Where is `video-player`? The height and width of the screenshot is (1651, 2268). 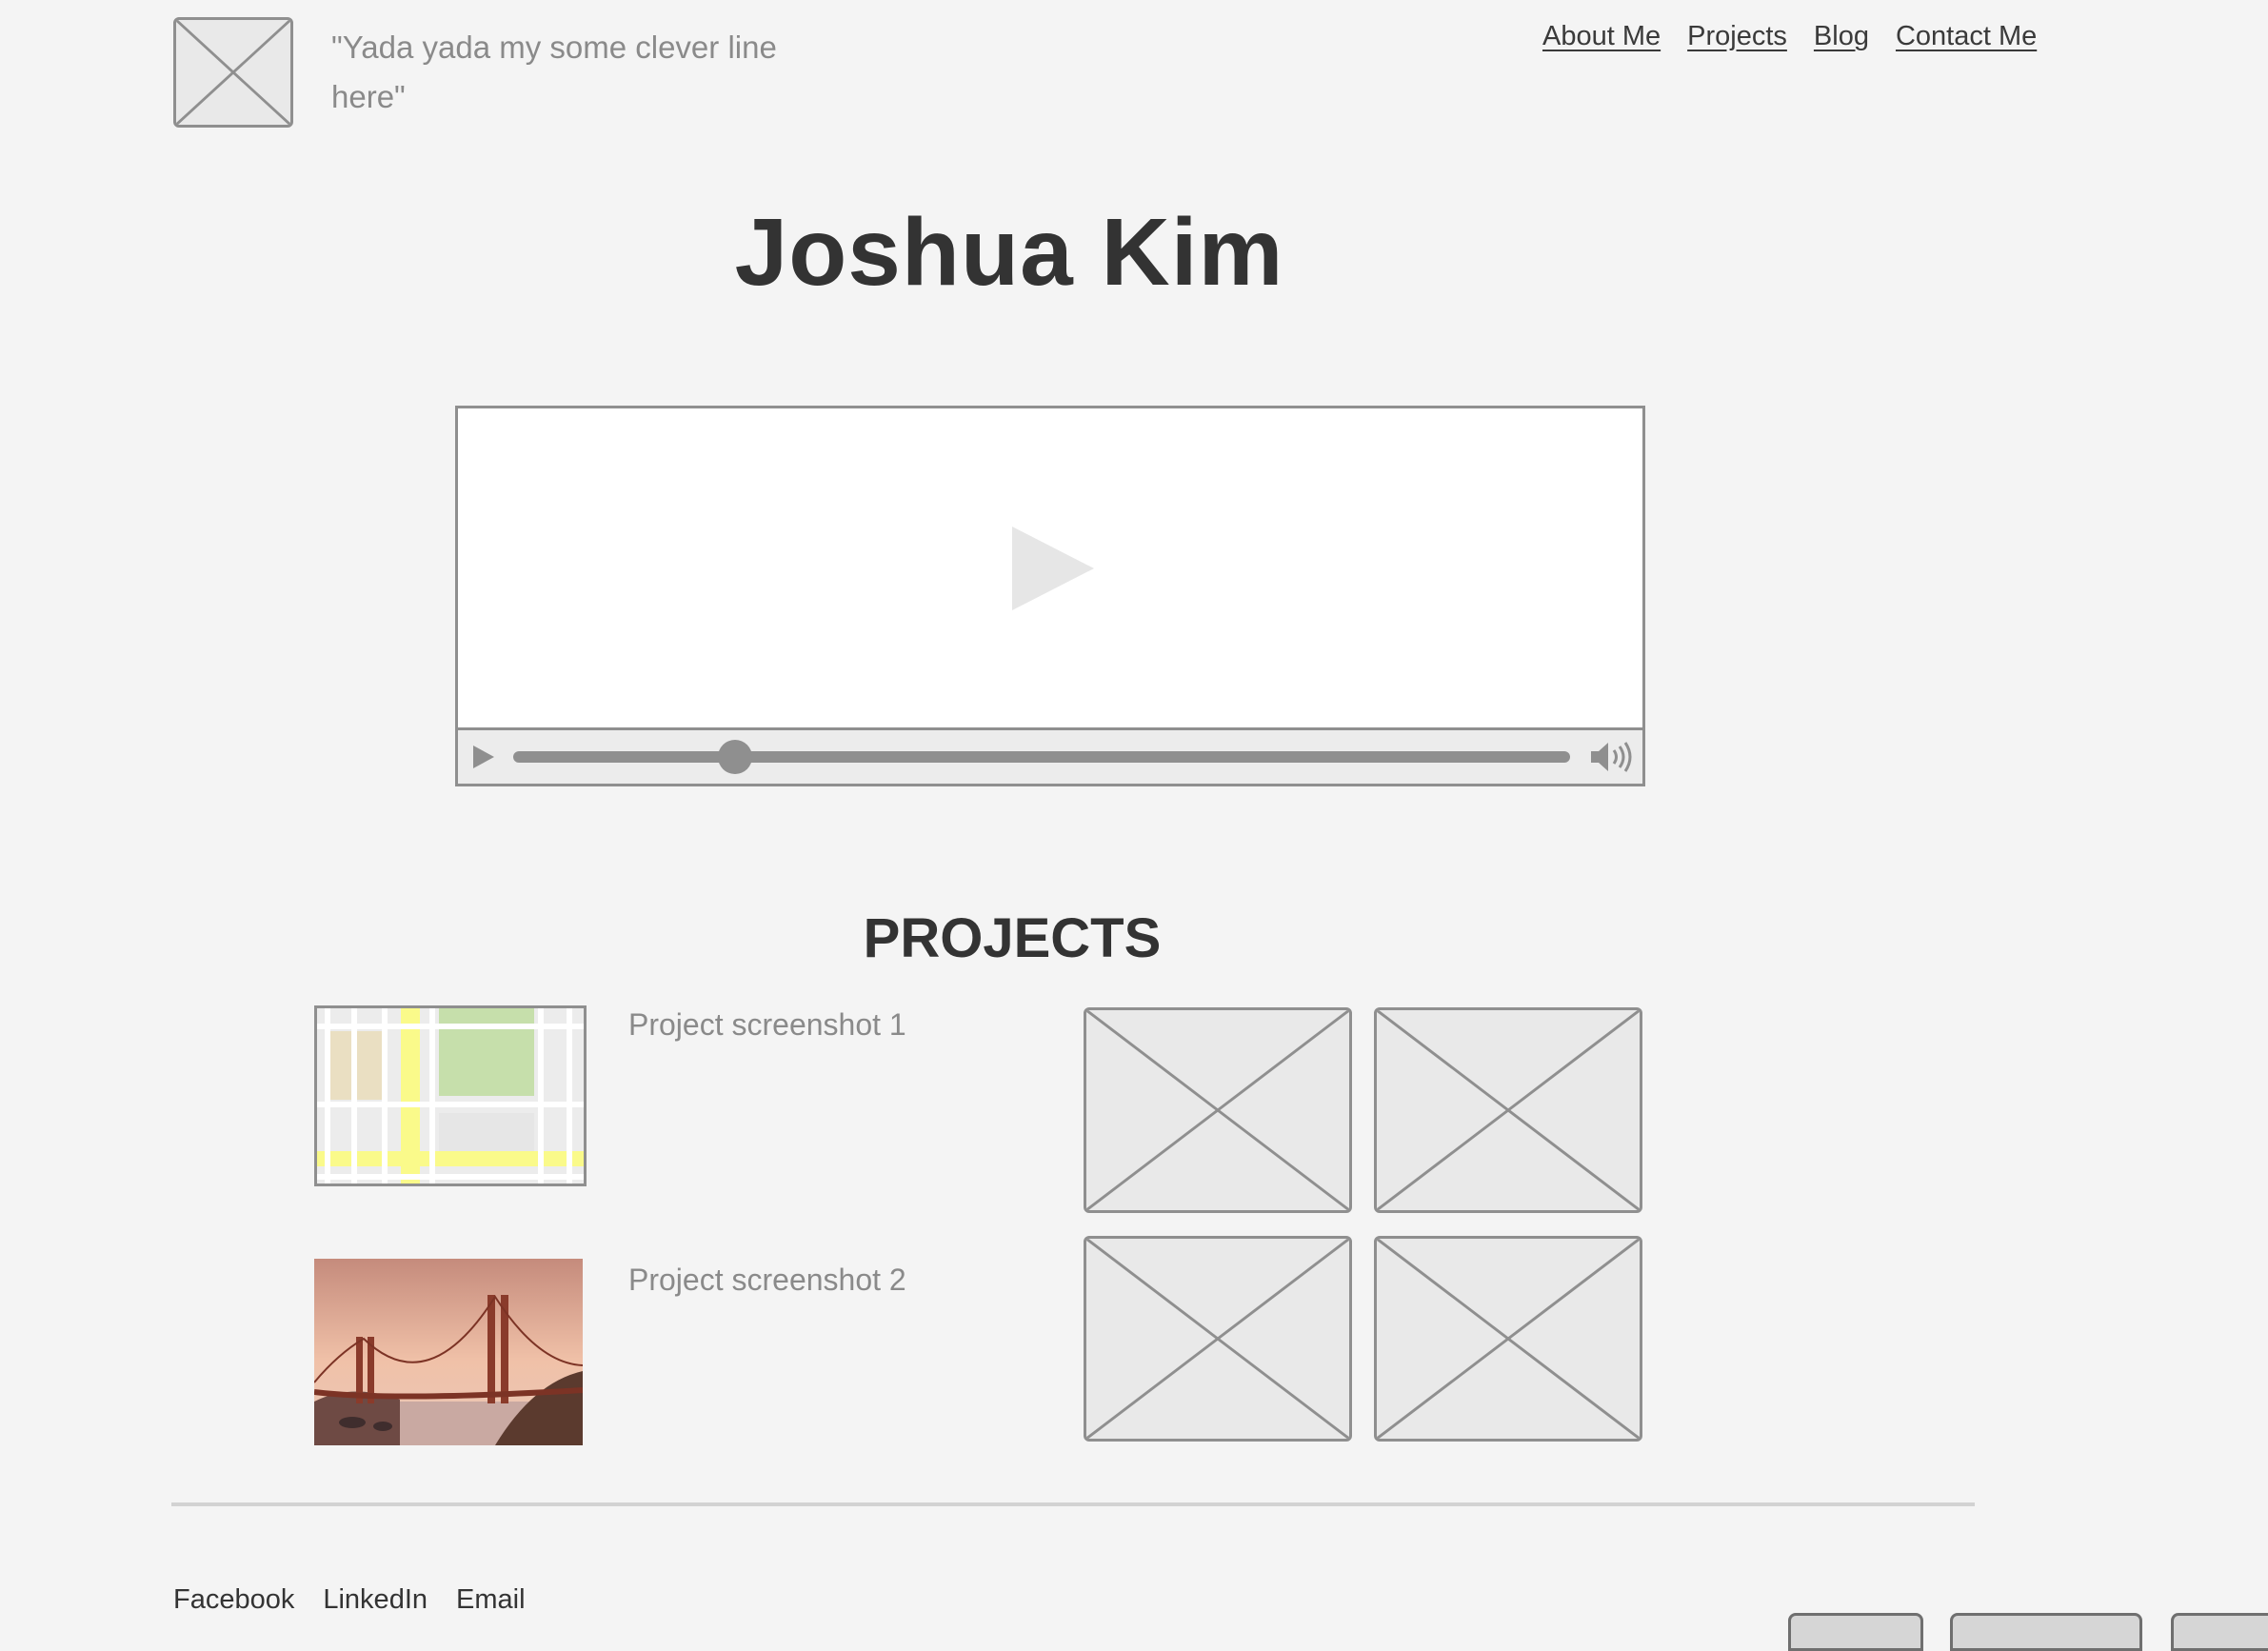 video-player is located at coordinates (1050, 596).